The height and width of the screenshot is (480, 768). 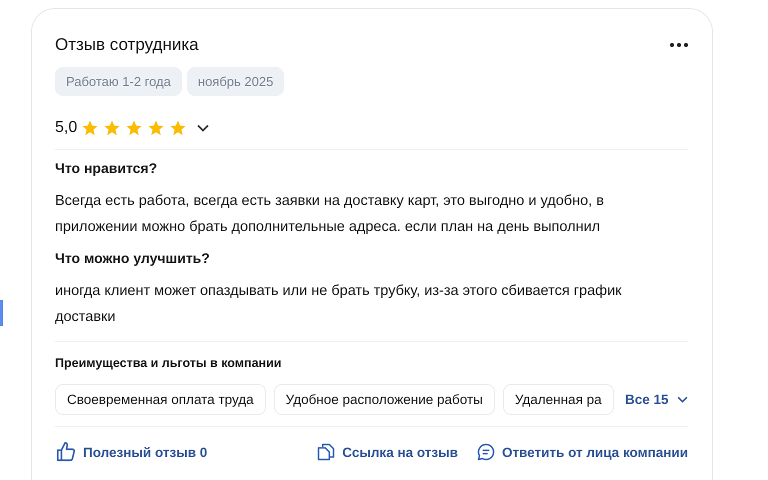 What do you see at coordinates (66, 128) in the screenshot?
I see `rating-value: 5,0` at bounding box center [66, 128].